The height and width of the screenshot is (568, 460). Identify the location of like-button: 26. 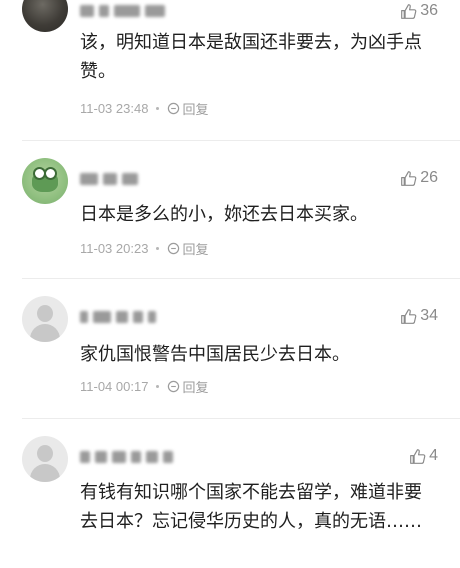
(419, 178).